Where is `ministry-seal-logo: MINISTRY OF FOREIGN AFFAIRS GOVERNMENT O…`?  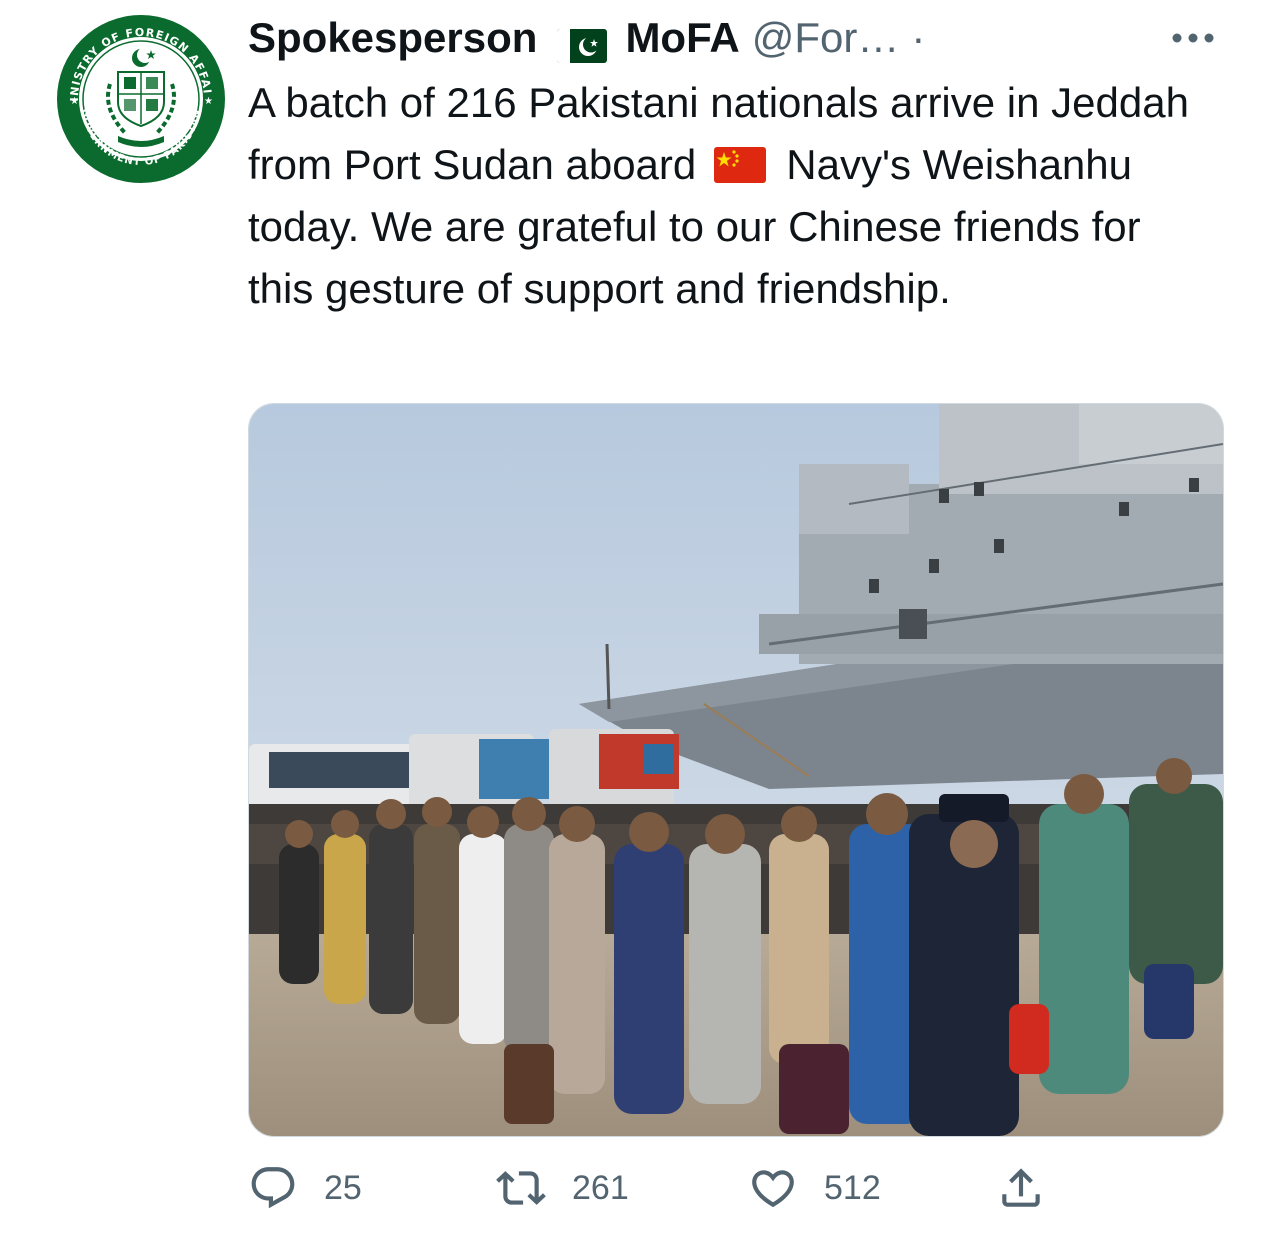 ministry-seal-logo: MINISTRY OF FOREIGN AFFAIRS GOVERNMENT O… is located at coordinates (140, 98).